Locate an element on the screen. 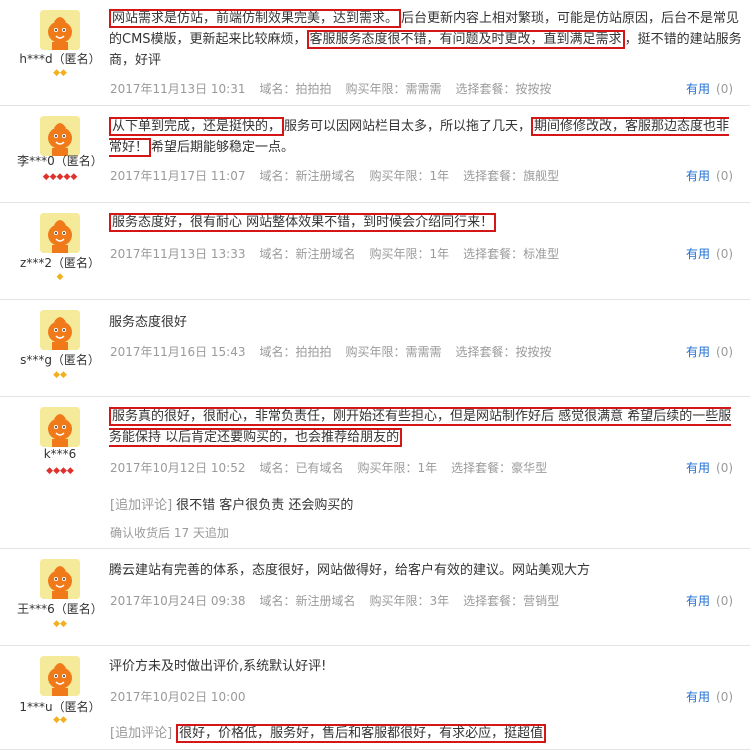 This screenshot has width=750, height=750. review-meta: 2017年10月02日 10:00 is located at coordinates (205, 696).